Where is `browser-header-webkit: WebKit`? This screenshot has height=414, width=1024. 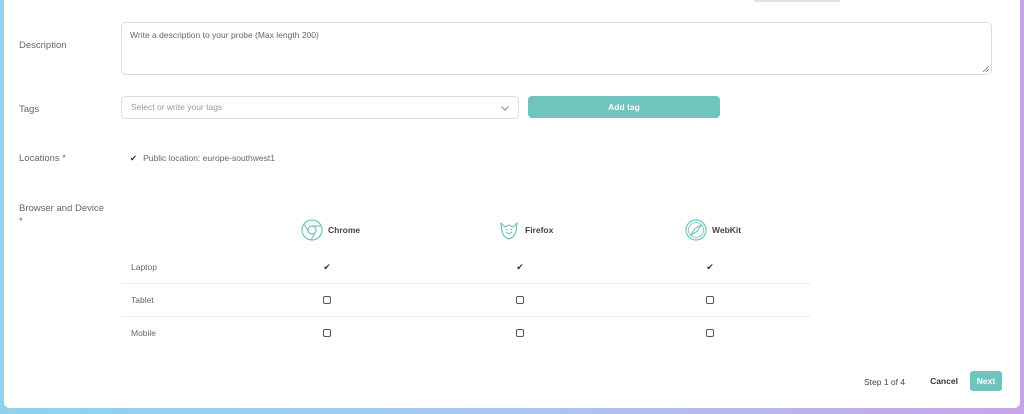 browser-header-webkit: WebKit is located at coordinates (713, 230).